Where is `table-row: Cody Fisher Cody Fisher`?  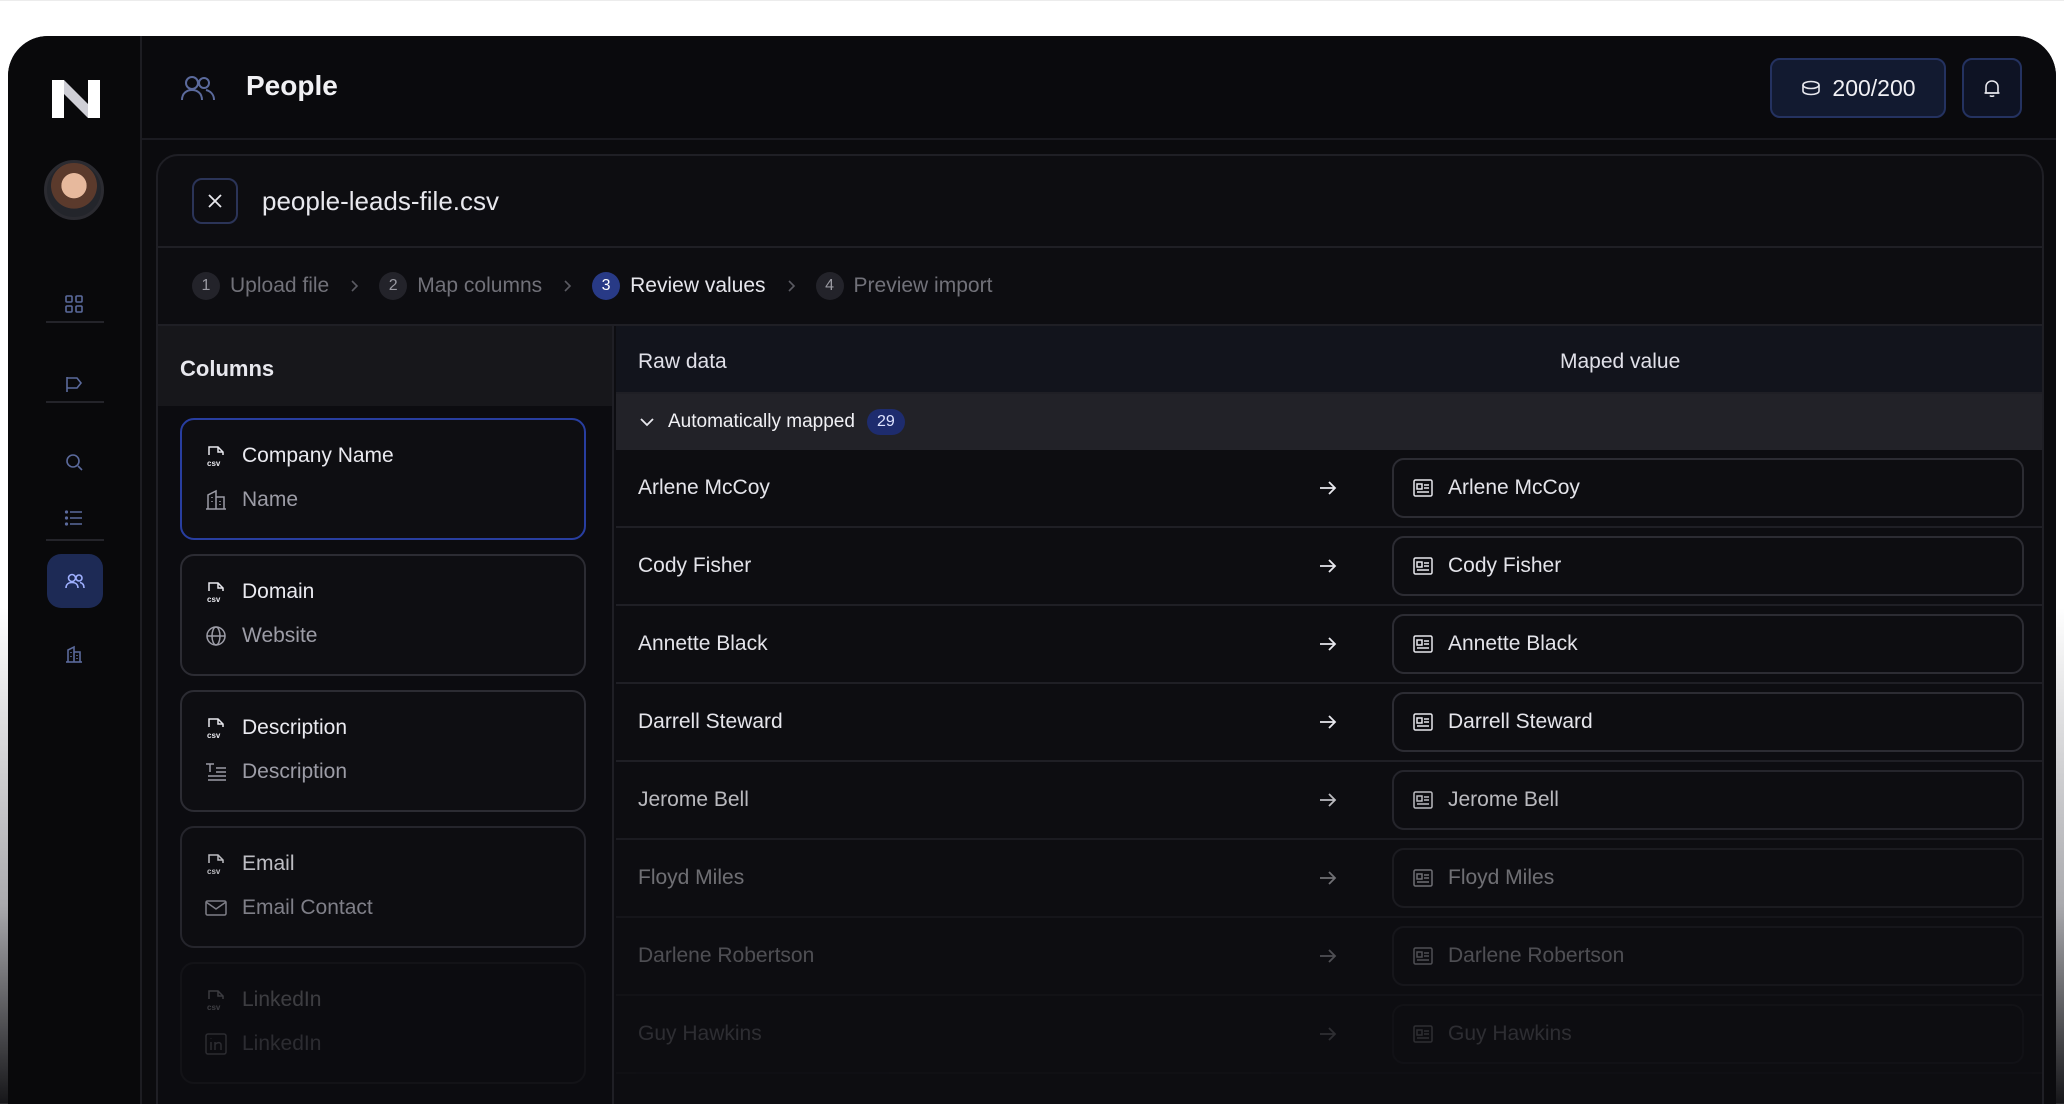
table-row: Cody Fisher Cody Fisher is located at coordinates (1329, 567).